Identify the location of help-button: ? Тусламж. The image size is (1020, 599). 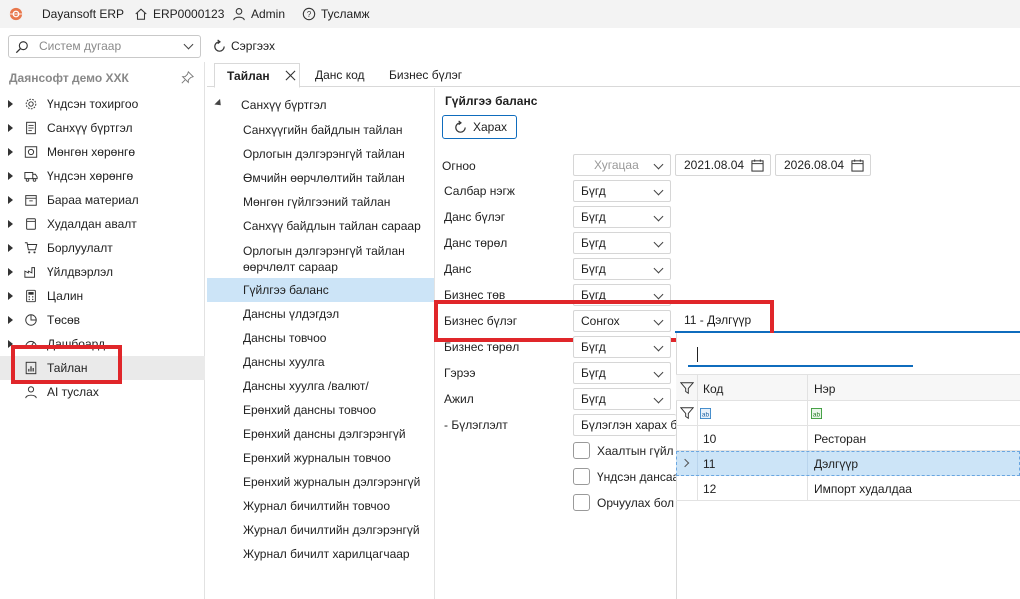
(335, 14).